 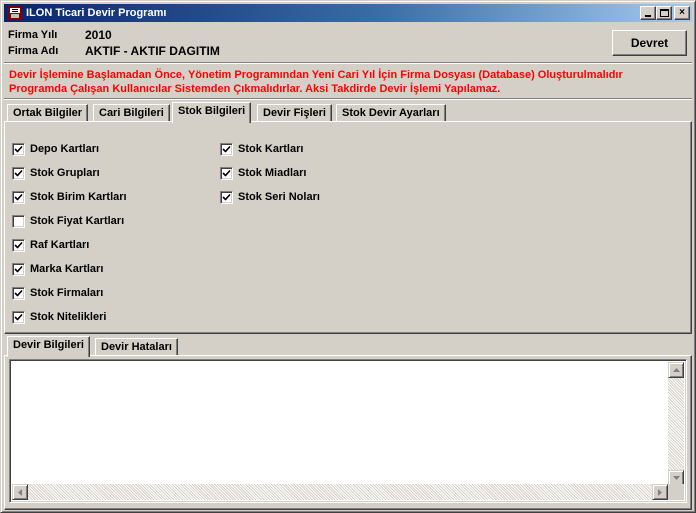 I want to click on checkbox-depo-kartlari: Depo Kartları, so click(x=55, y=149).